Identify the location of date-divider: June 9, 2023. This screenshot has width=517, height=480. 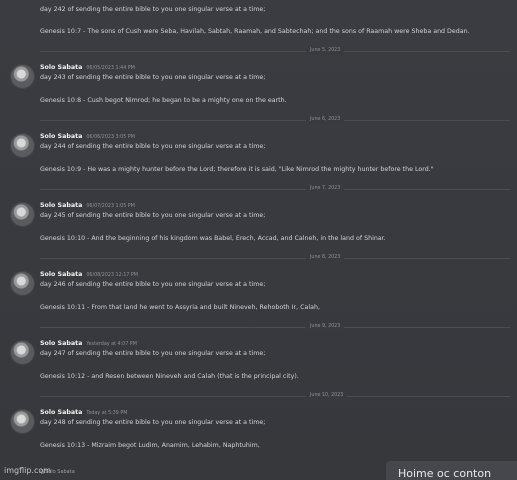
(275, 327).